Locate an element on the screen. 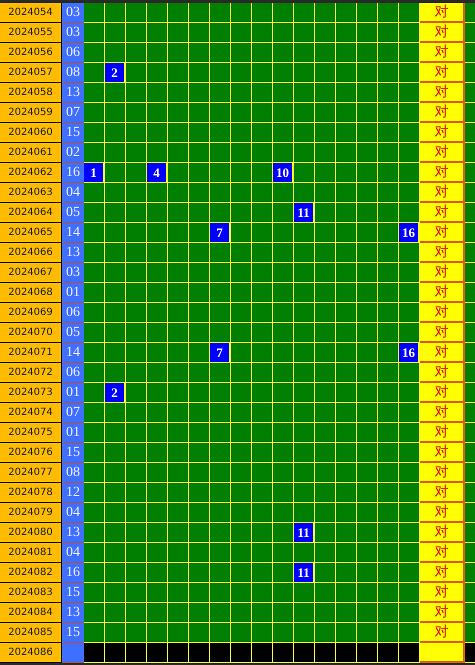  period-cell: 2024072 is located at coordinates (31, 373).